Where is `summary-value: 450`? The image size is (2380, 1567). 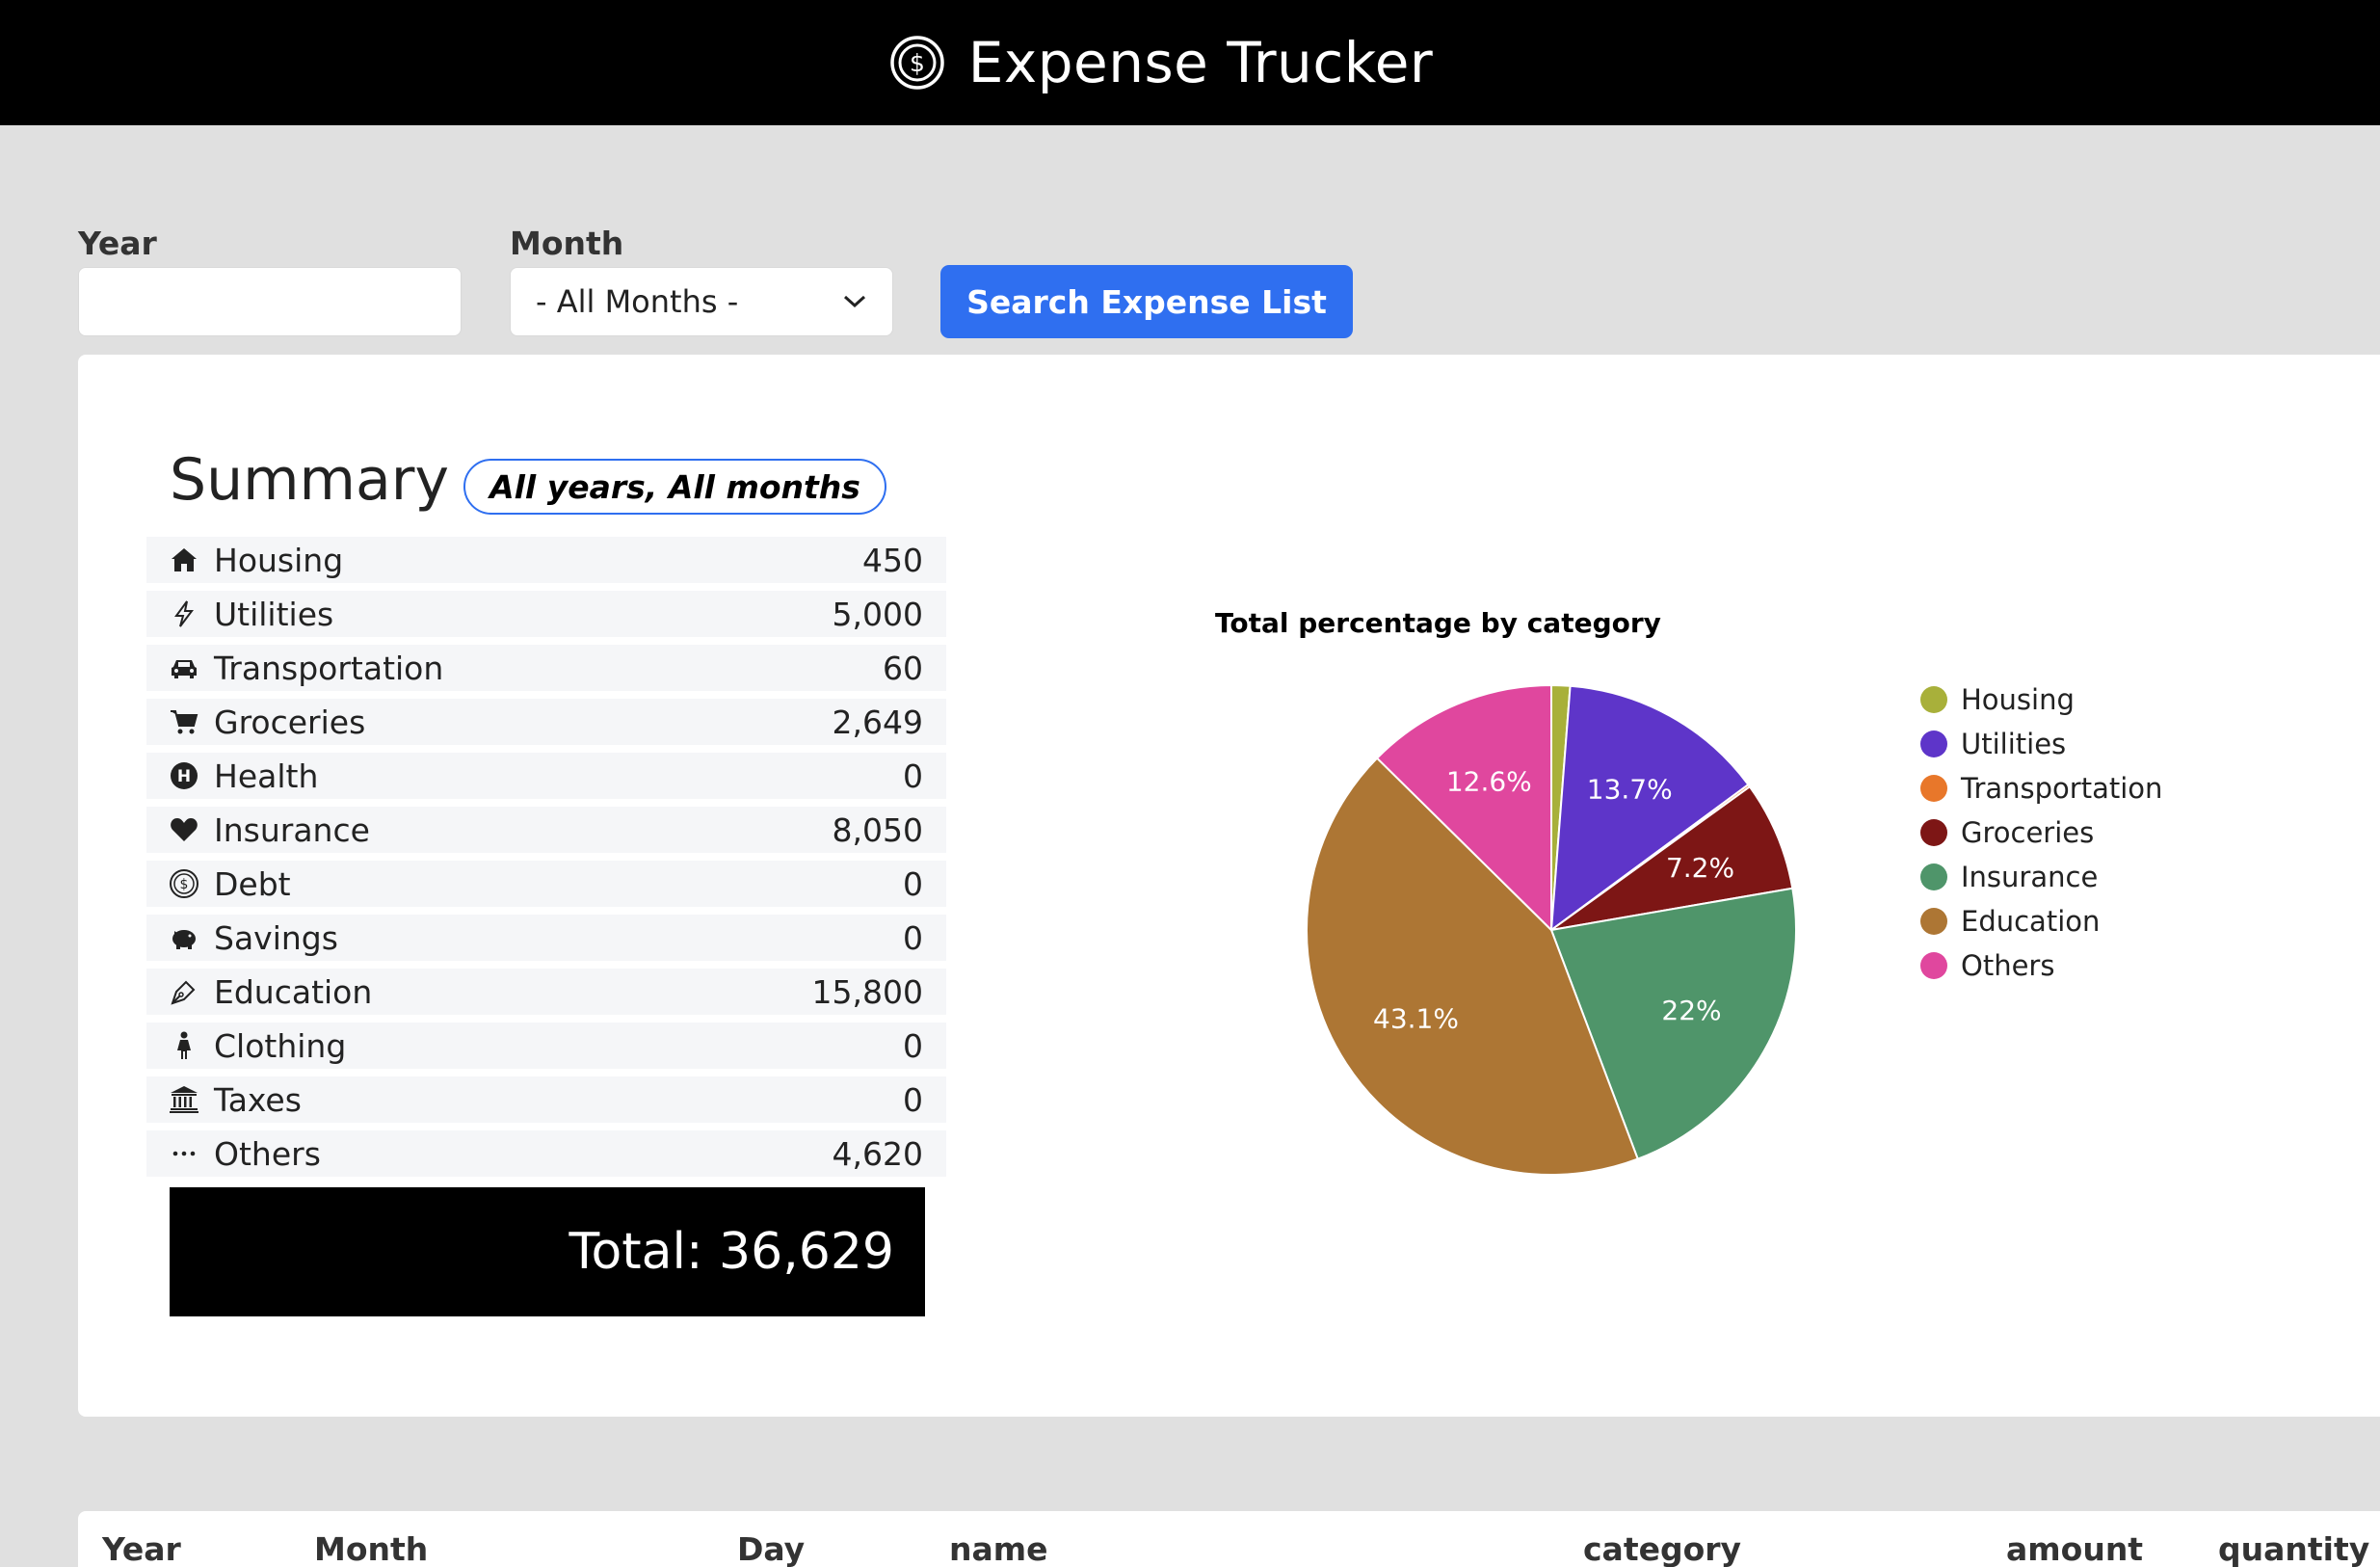
summary-value: 450 is located at coordinates (893, 560).